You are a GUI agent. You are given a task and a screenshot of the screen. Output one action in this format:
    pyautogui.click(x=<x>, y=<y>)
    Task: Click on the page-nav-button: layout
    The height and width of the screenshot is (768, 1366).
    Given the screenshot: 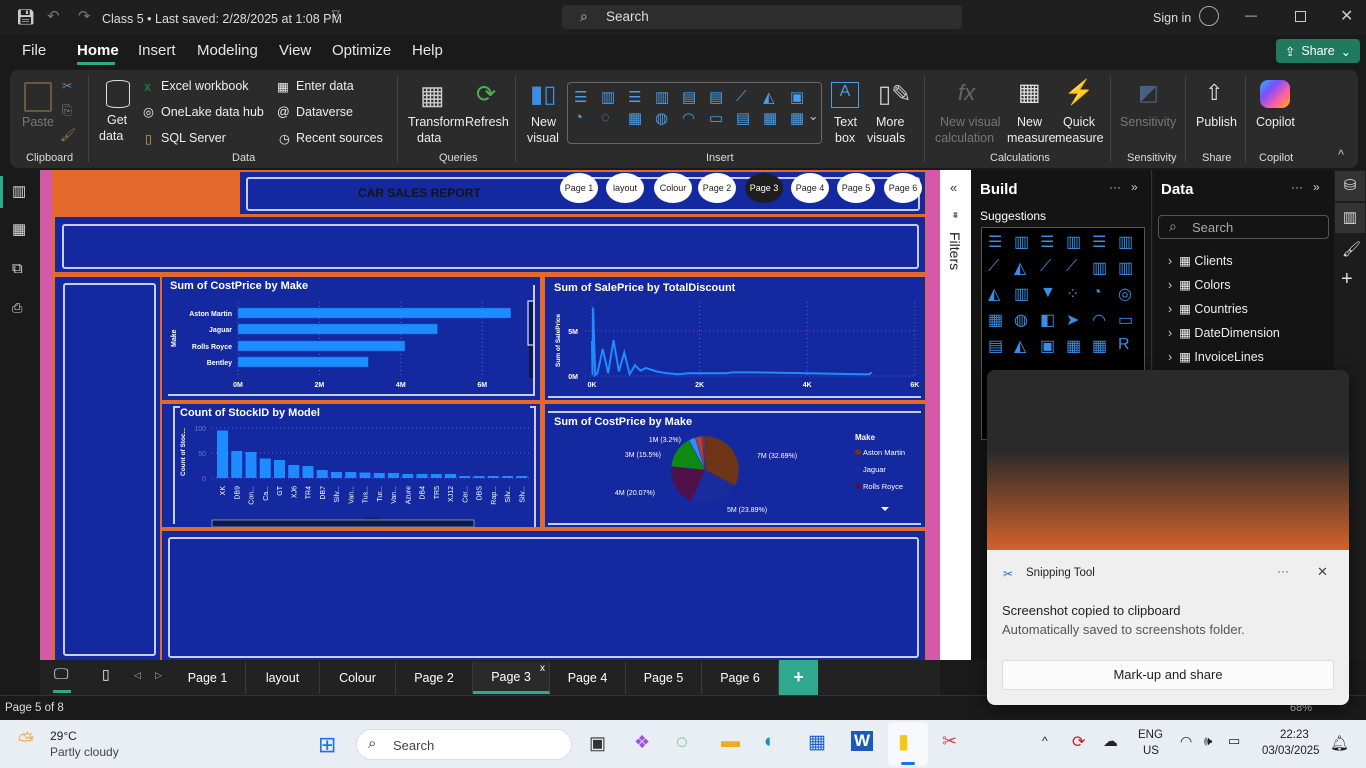 What is the action you would take?
    pyautogui.click(x=625, y=188)
    